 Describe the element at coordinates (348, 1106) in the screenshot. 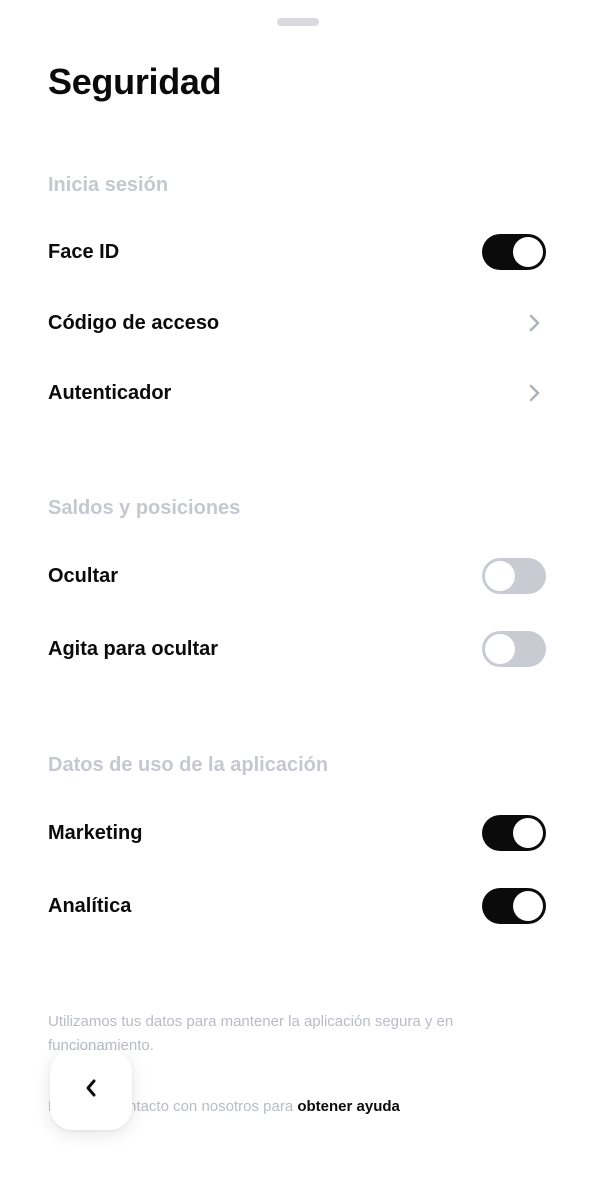

I see `get-help-link: obtener ayuda` at that location.